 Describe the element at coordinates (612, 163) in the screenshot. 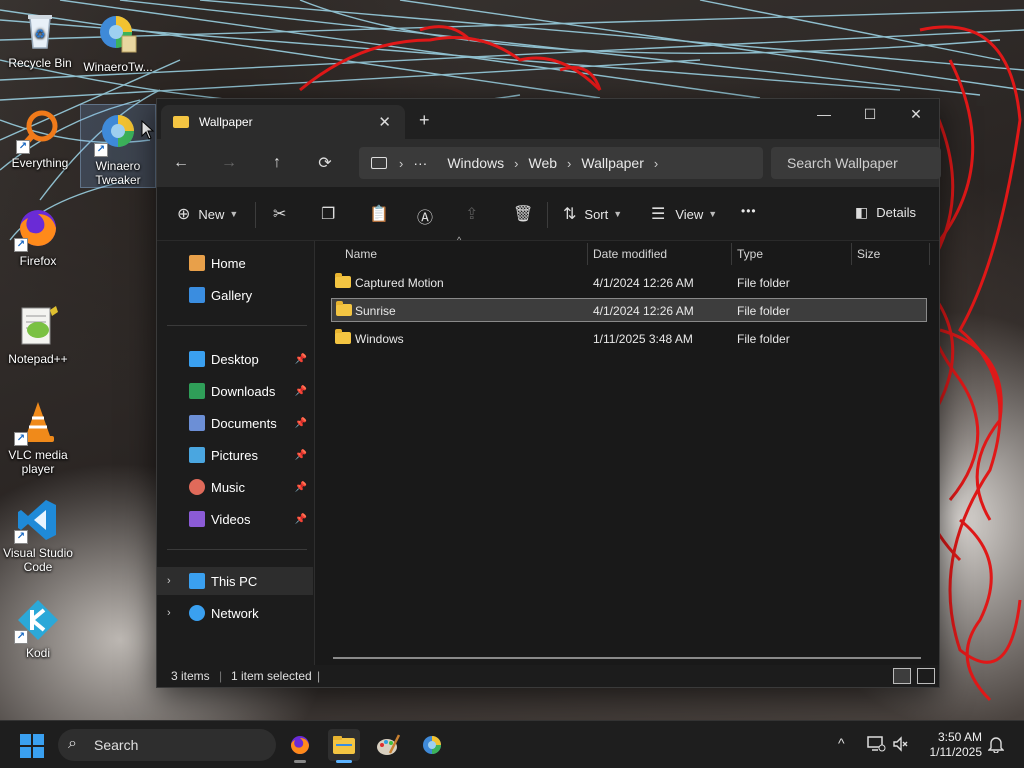

I see `breadcrumb-wallpaper: Wallpaper` at that location.